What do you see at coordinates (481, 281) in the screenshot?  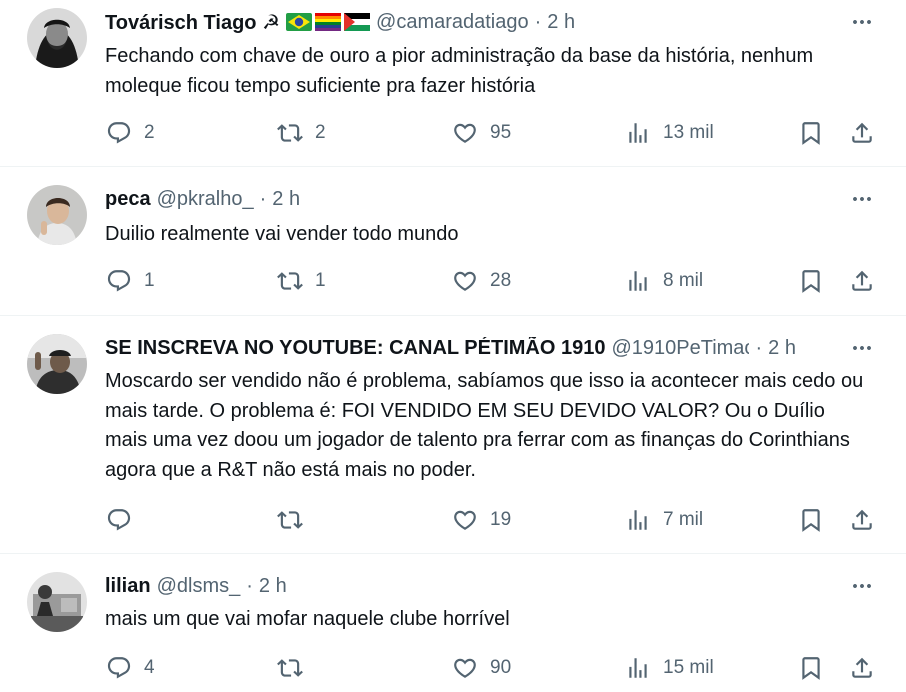 I see `like-button: 28` at bounding box center [481, 281].